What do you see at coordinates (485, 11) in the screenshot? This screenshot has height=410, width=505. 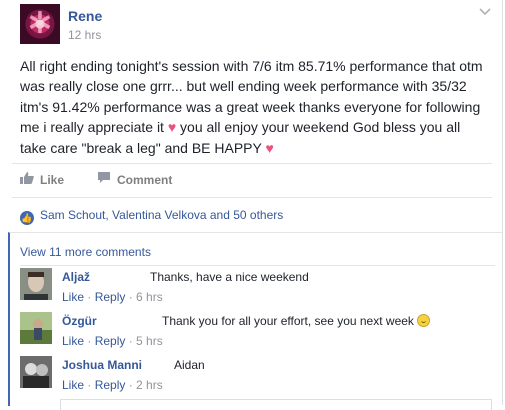 I see `chevron-down-icon` at bounding box center [485, 11].